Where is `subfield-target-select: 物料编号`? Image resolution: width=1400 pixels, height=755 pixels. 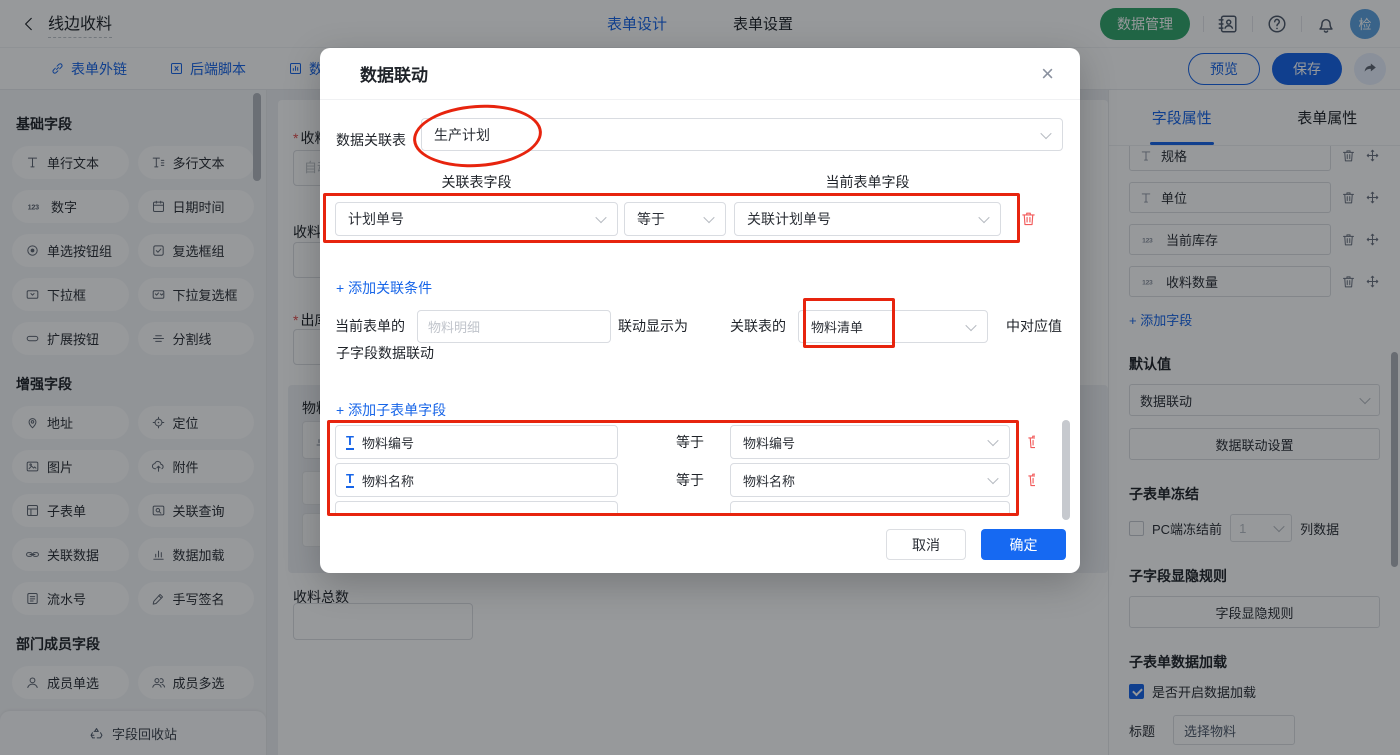
subfield-target-select: 物料编号 is located at coordinates (870, 442).